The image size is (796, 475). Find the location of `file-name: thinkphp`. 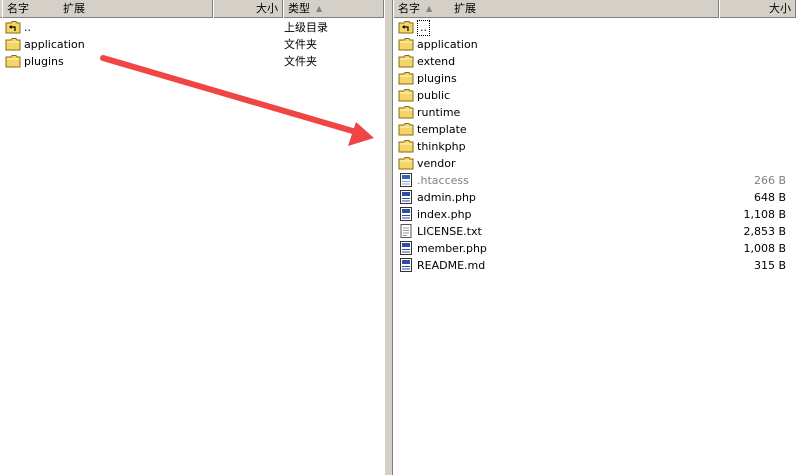

file-name: thinkphp is located at coordinates (441, 146).